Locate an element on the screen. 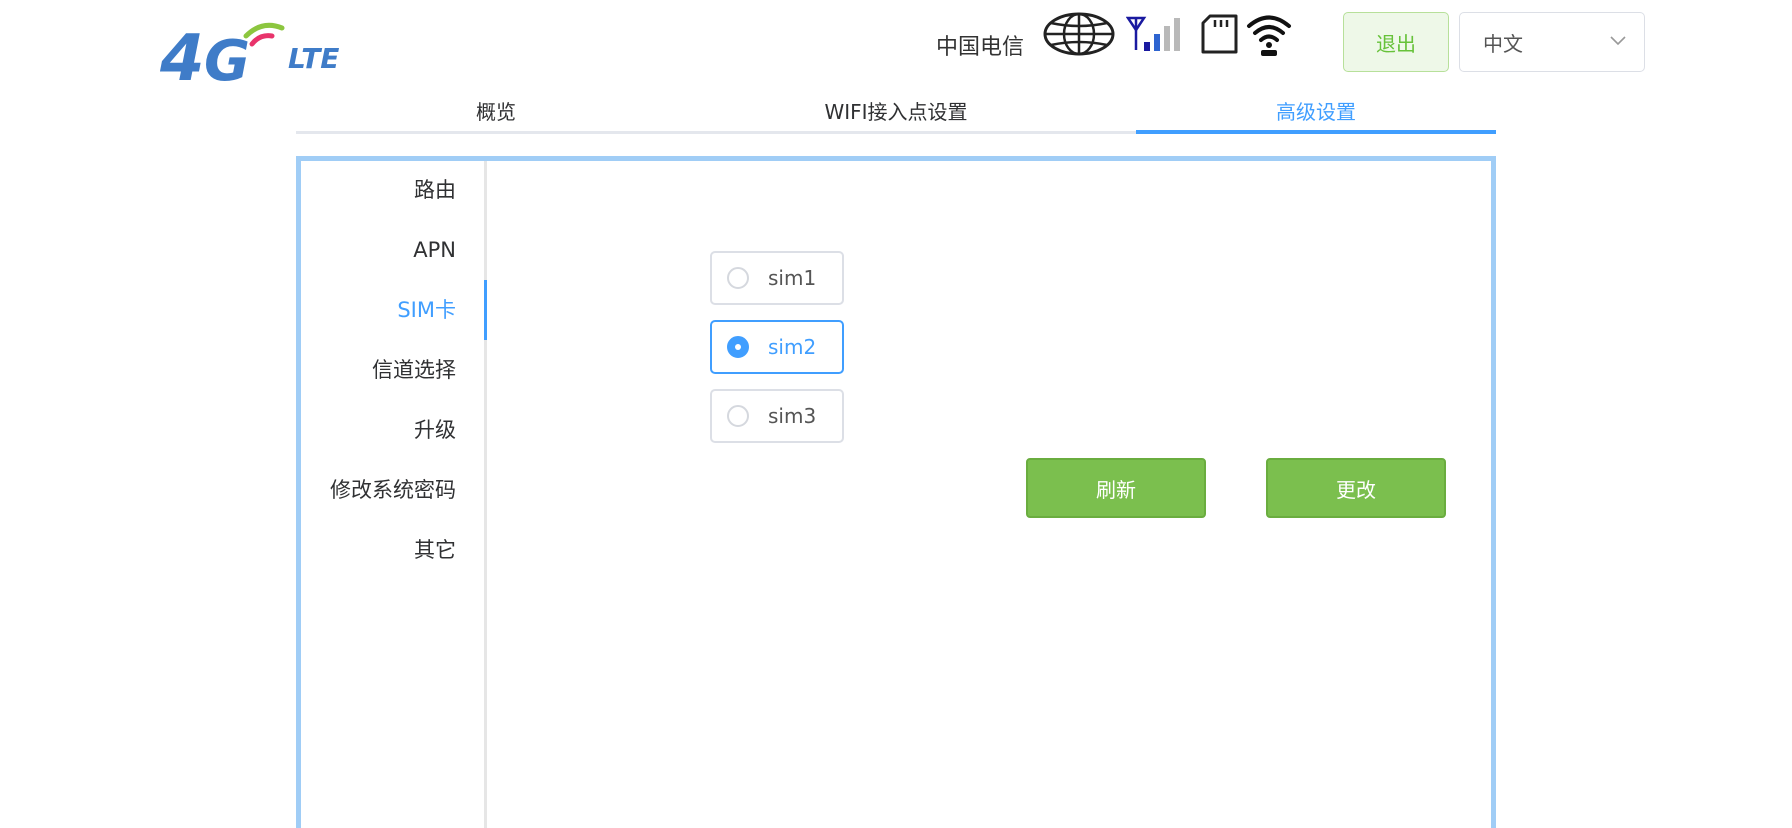 This screenshot has height=828, width=1792. top-tabs: 概览 WIFI接入点设置 高级设置 is located at coordinates (896, 110).